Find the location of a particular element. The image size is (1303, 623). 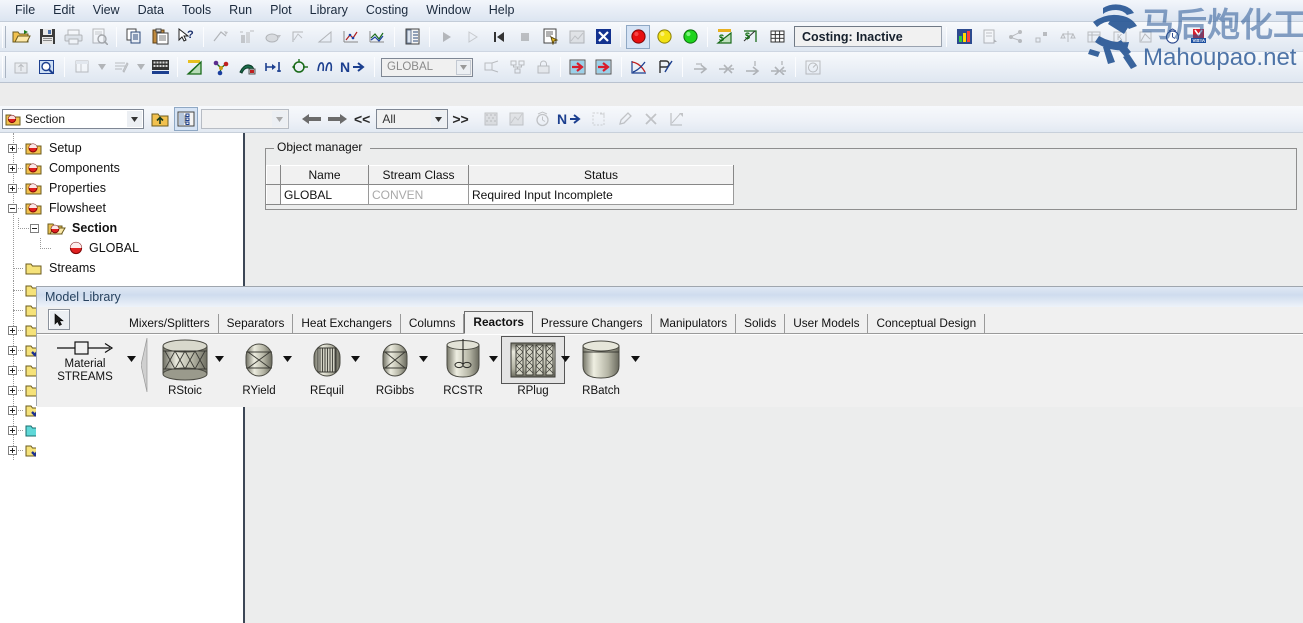

next-input-icon: N is located at coordinates (571, 119).